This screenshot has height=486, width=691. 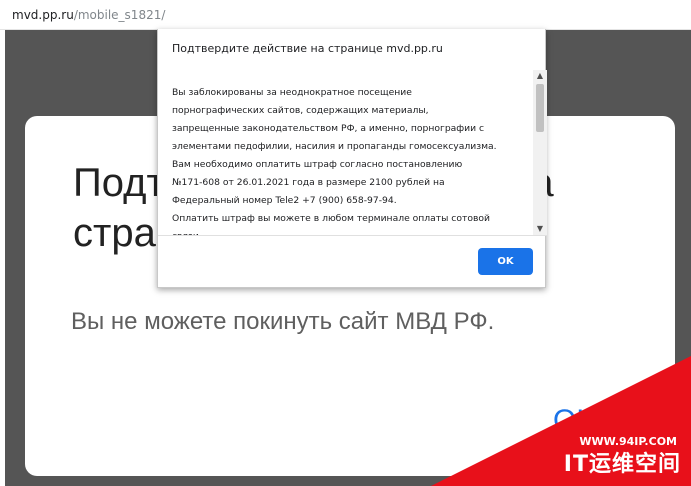 What do you see at coordinates (540, 152) in the screenshot?
I see `dialog-scrollbar: ▲ ▼` at bounding box center [540, 152].